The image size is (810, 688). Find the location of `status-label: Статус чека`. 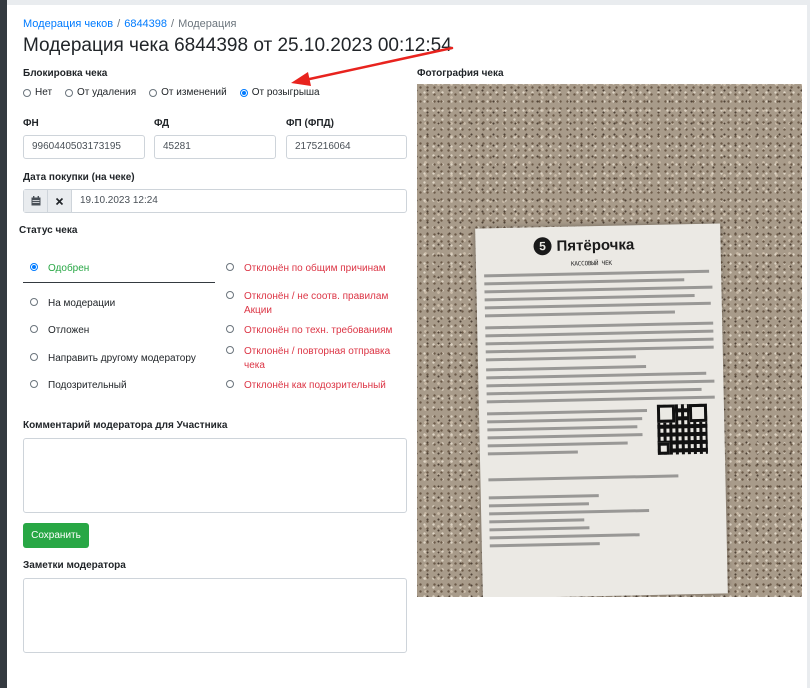

status-label: Статус чека is located at coordinates (48, 230).